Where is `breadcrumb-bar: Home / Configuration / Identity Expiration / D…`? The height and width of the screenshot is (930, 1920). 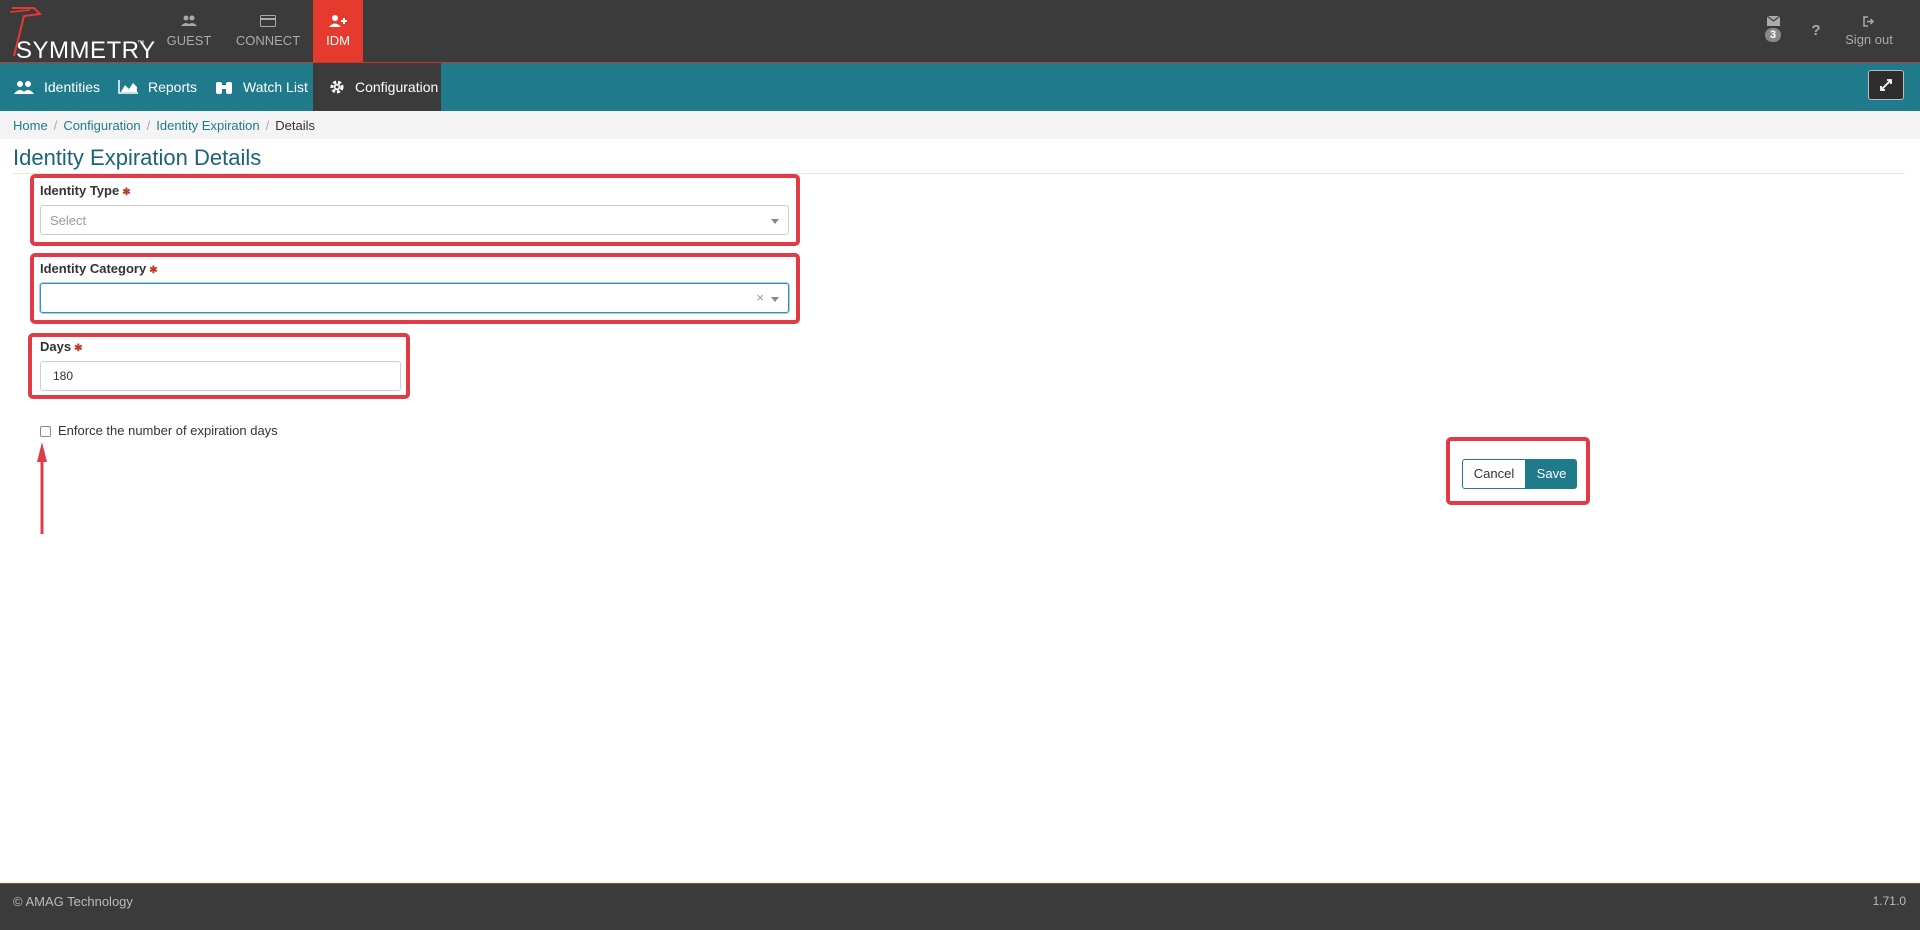 breadcrumb-bar: Home / Configuration / Identity Expiration / D… is located at coordinates (960, 125).